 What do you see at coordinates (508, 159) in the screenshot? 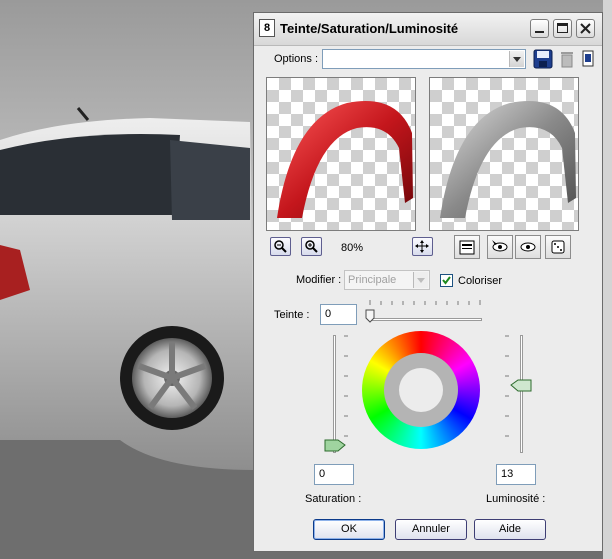
I see `result-preview-image` at bounding box center [508, 159].